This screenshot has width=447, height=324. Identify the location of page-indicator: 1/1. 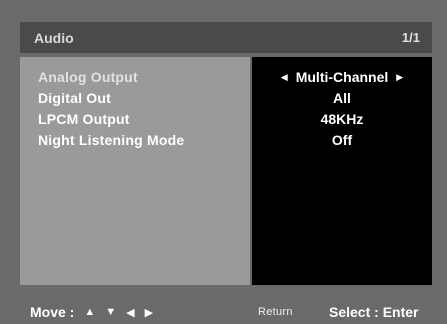
(410, 37).